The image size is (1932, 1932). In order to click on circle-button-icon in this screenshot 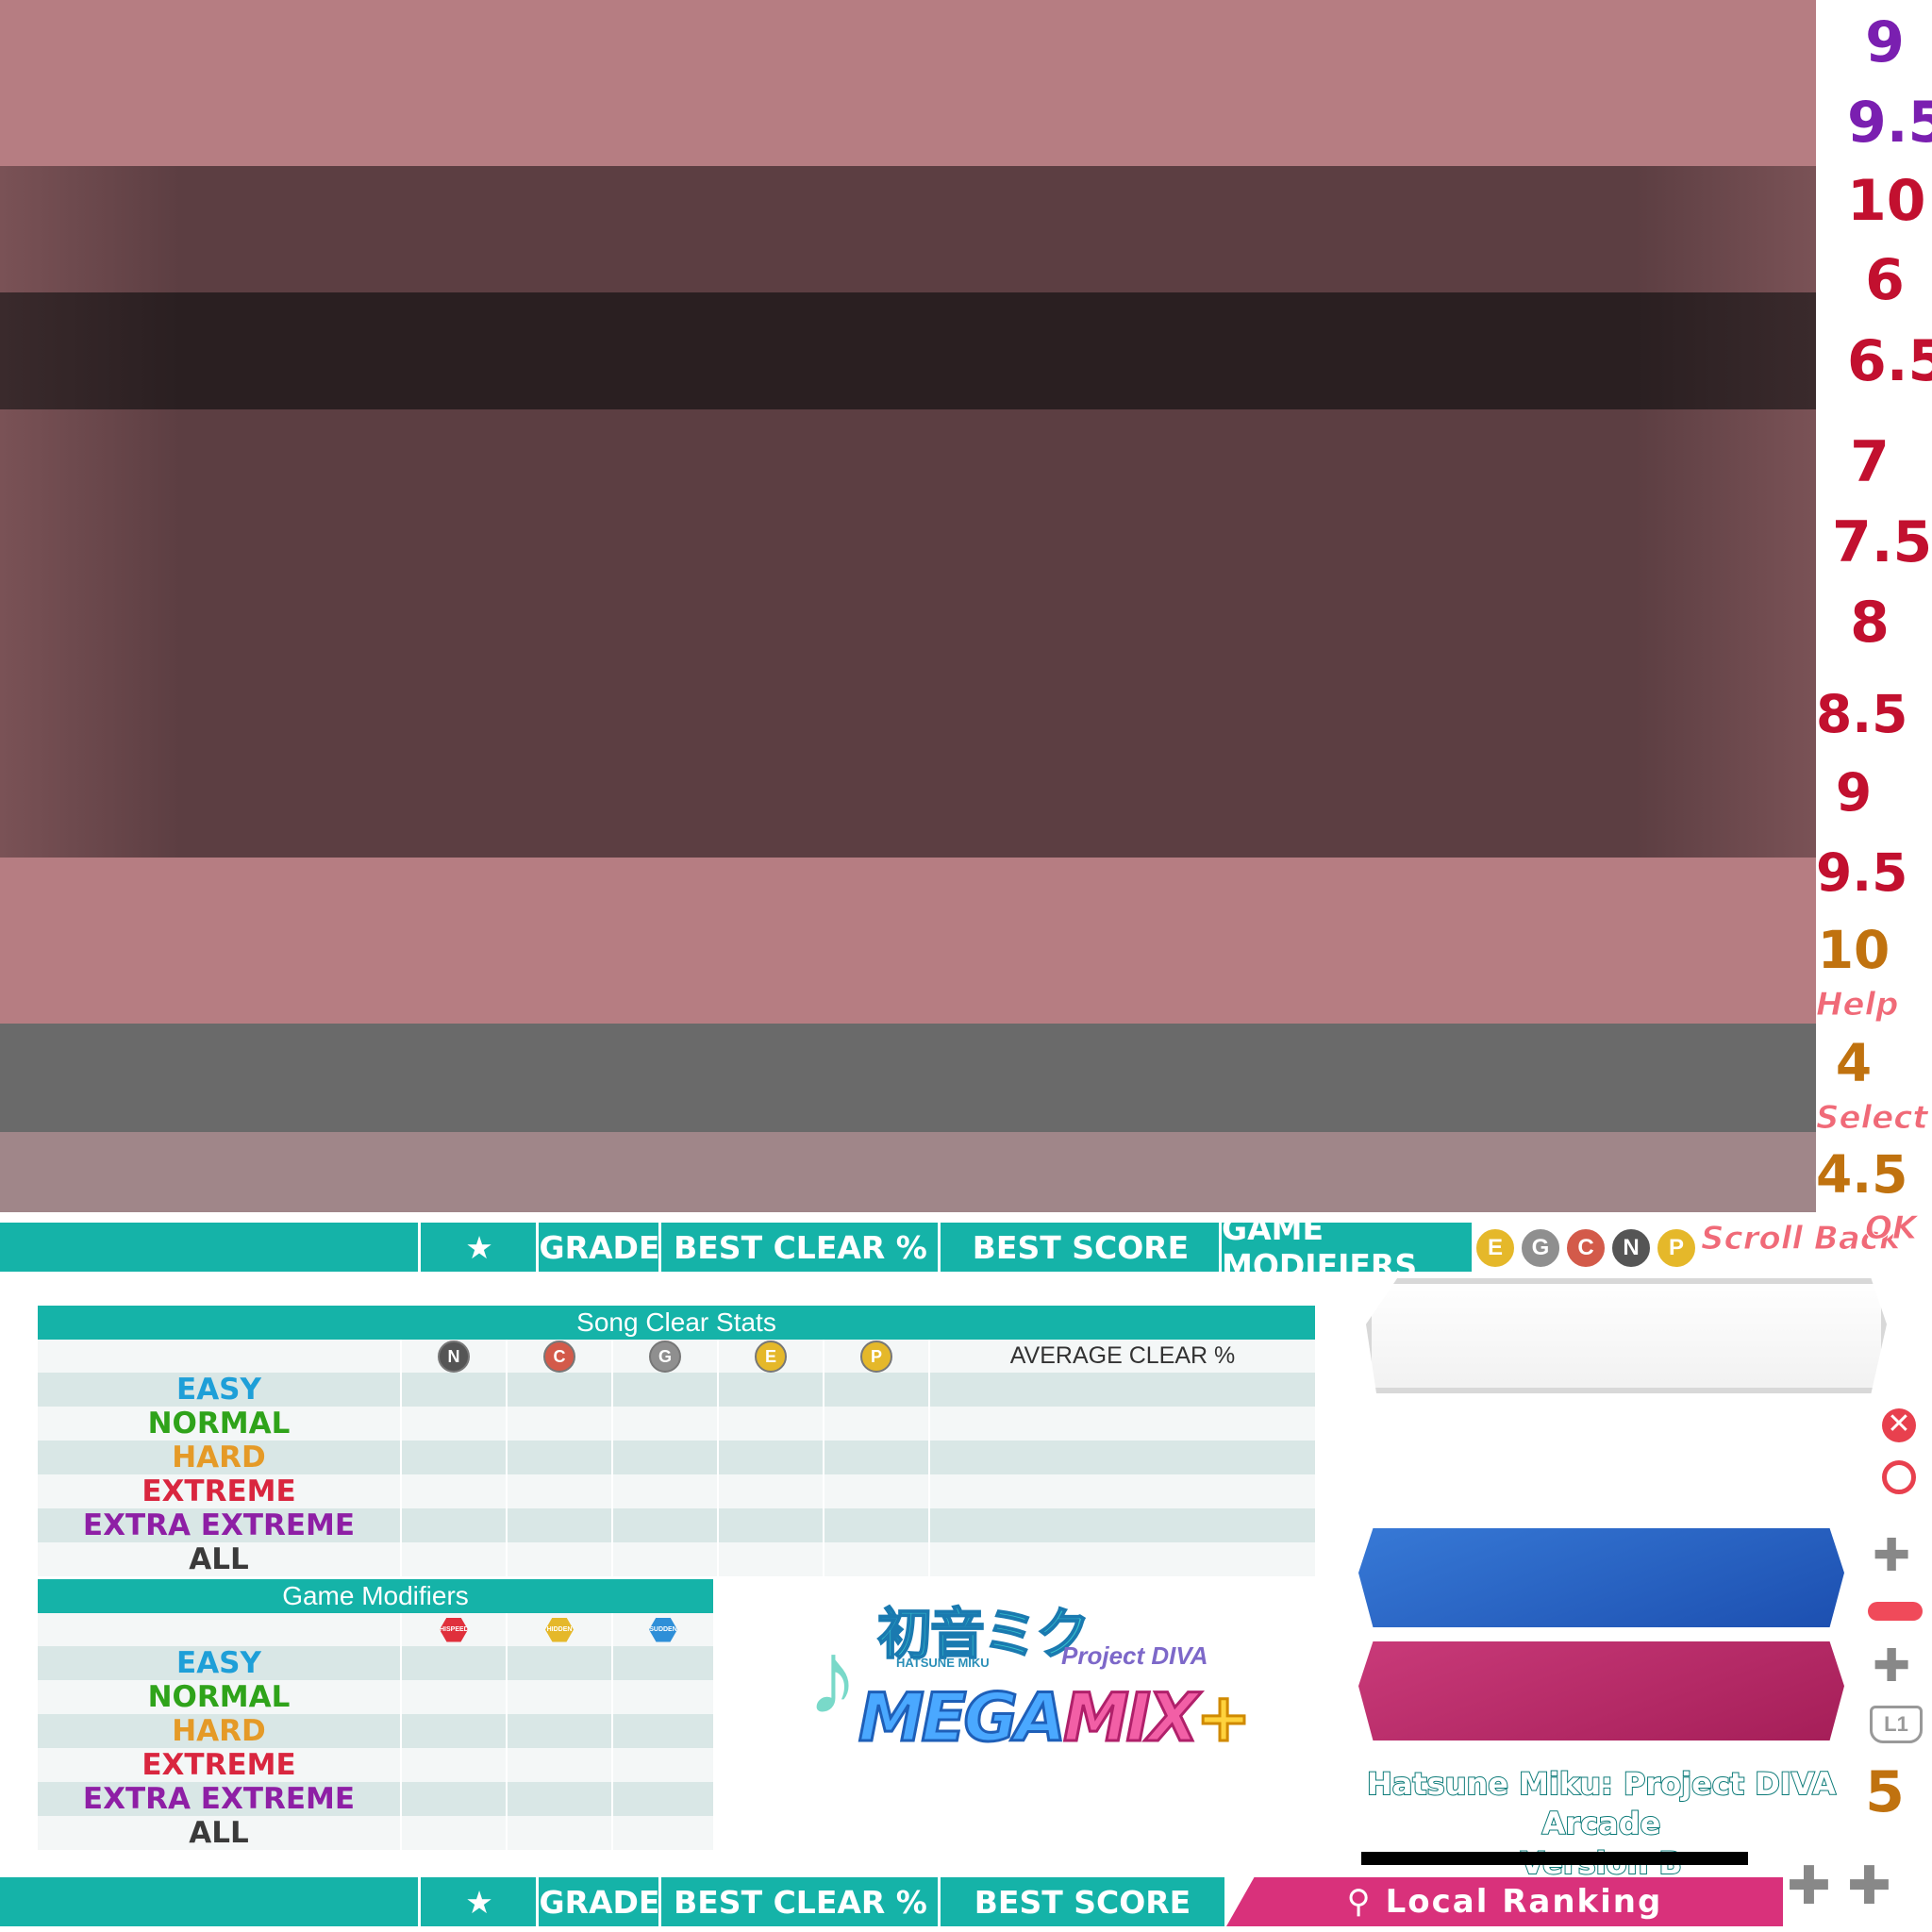, I will do `click(1899, 1477)`.